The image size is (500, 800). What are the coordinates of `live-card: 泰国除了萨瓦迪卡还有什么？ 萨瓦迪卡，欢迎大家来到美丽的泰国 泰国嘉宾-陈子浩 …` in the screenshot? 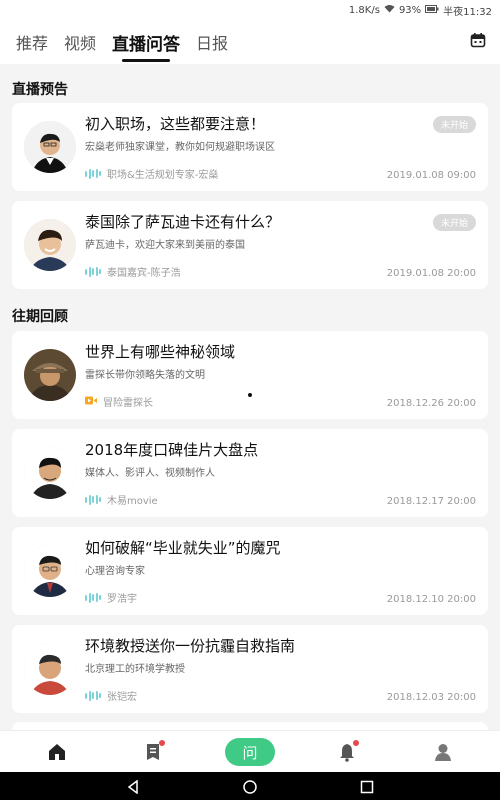 It's located at (250, 245).